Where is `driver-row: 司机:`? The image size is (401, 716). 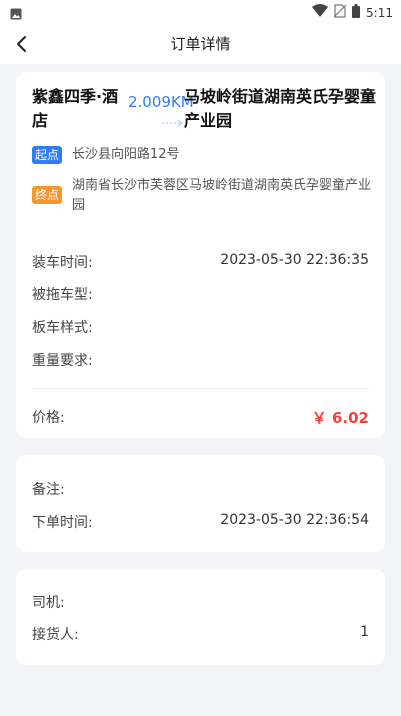
driver-row: 司机: is located at coordinates (200, 603).